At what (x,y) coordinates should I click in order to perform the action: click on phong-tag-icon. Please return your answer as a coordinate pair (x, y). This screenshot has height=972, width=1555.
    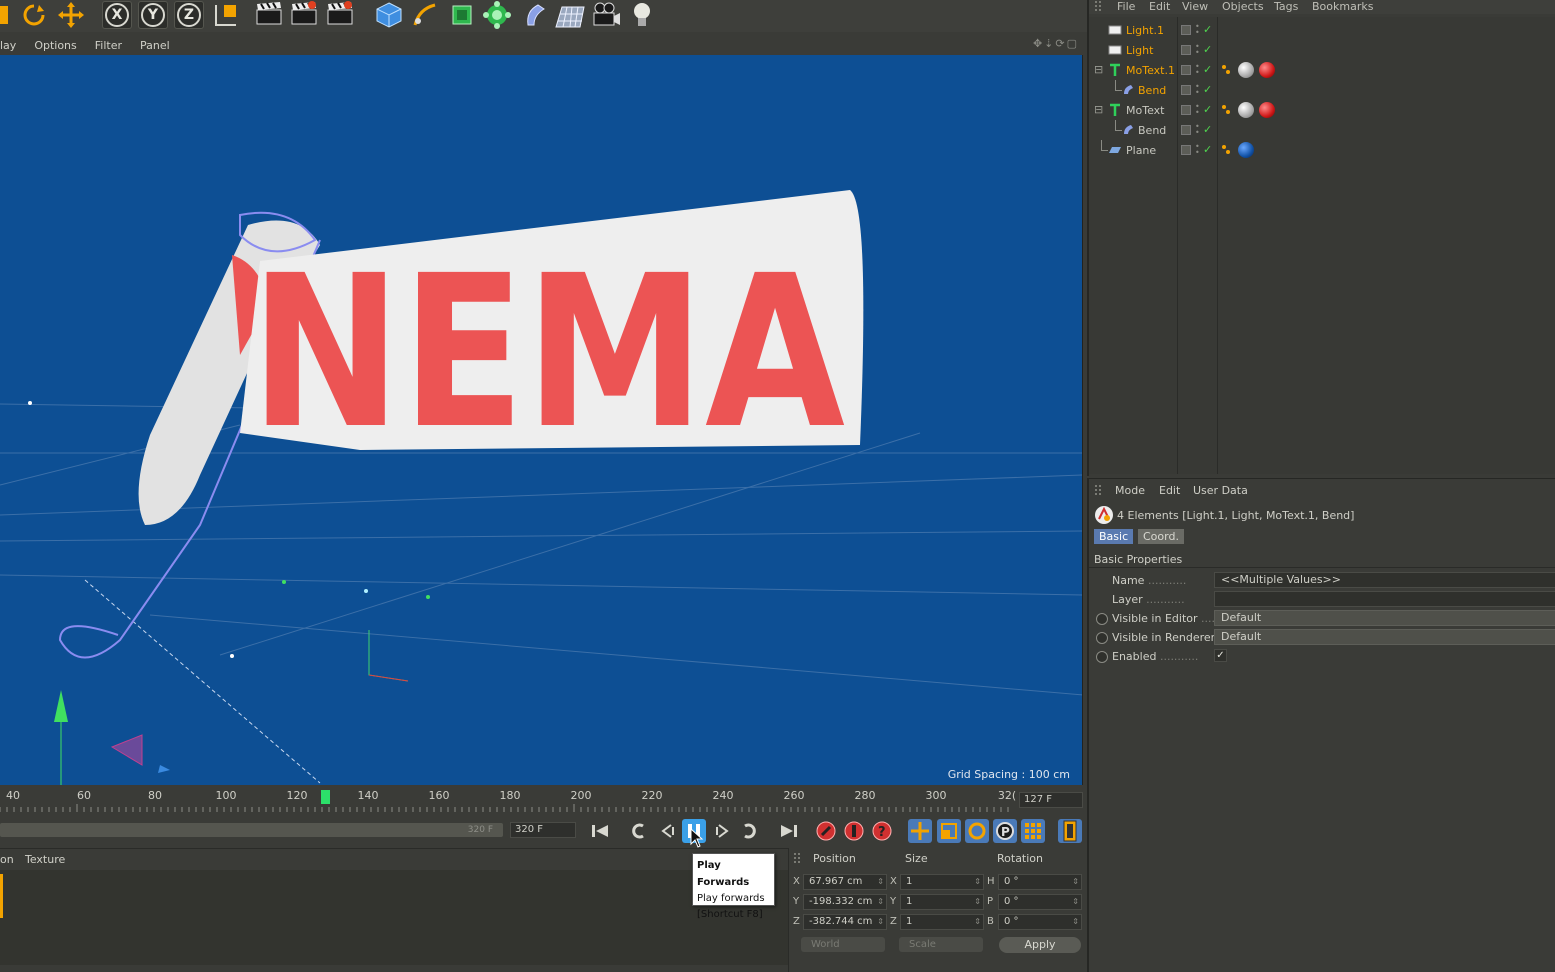
    Looking at the image, I should click on (1226, 70).